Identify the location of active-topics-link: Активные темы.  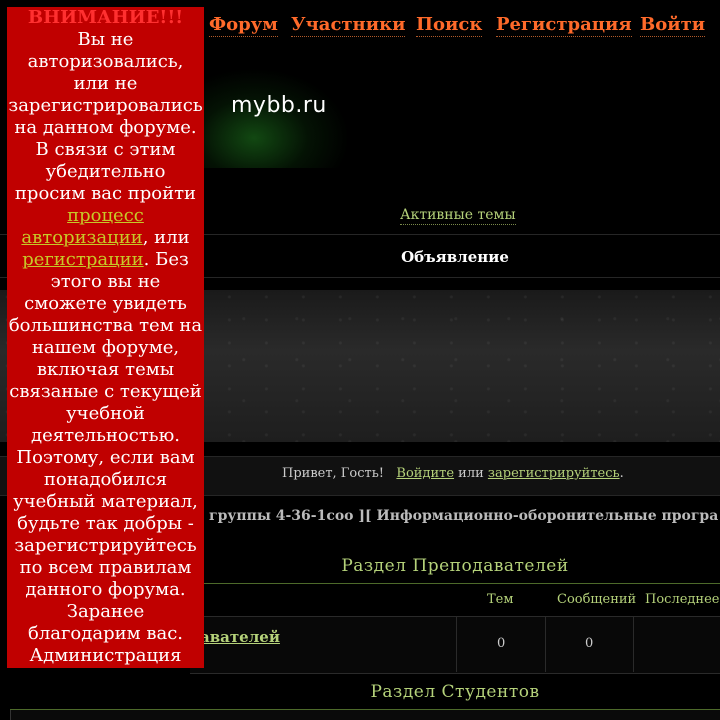
(458, 215).